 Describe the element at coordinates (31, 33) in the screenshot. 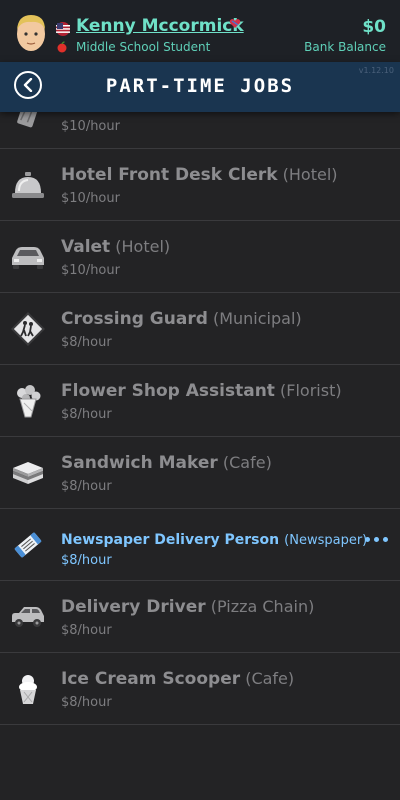

I see `avatar` at that location.